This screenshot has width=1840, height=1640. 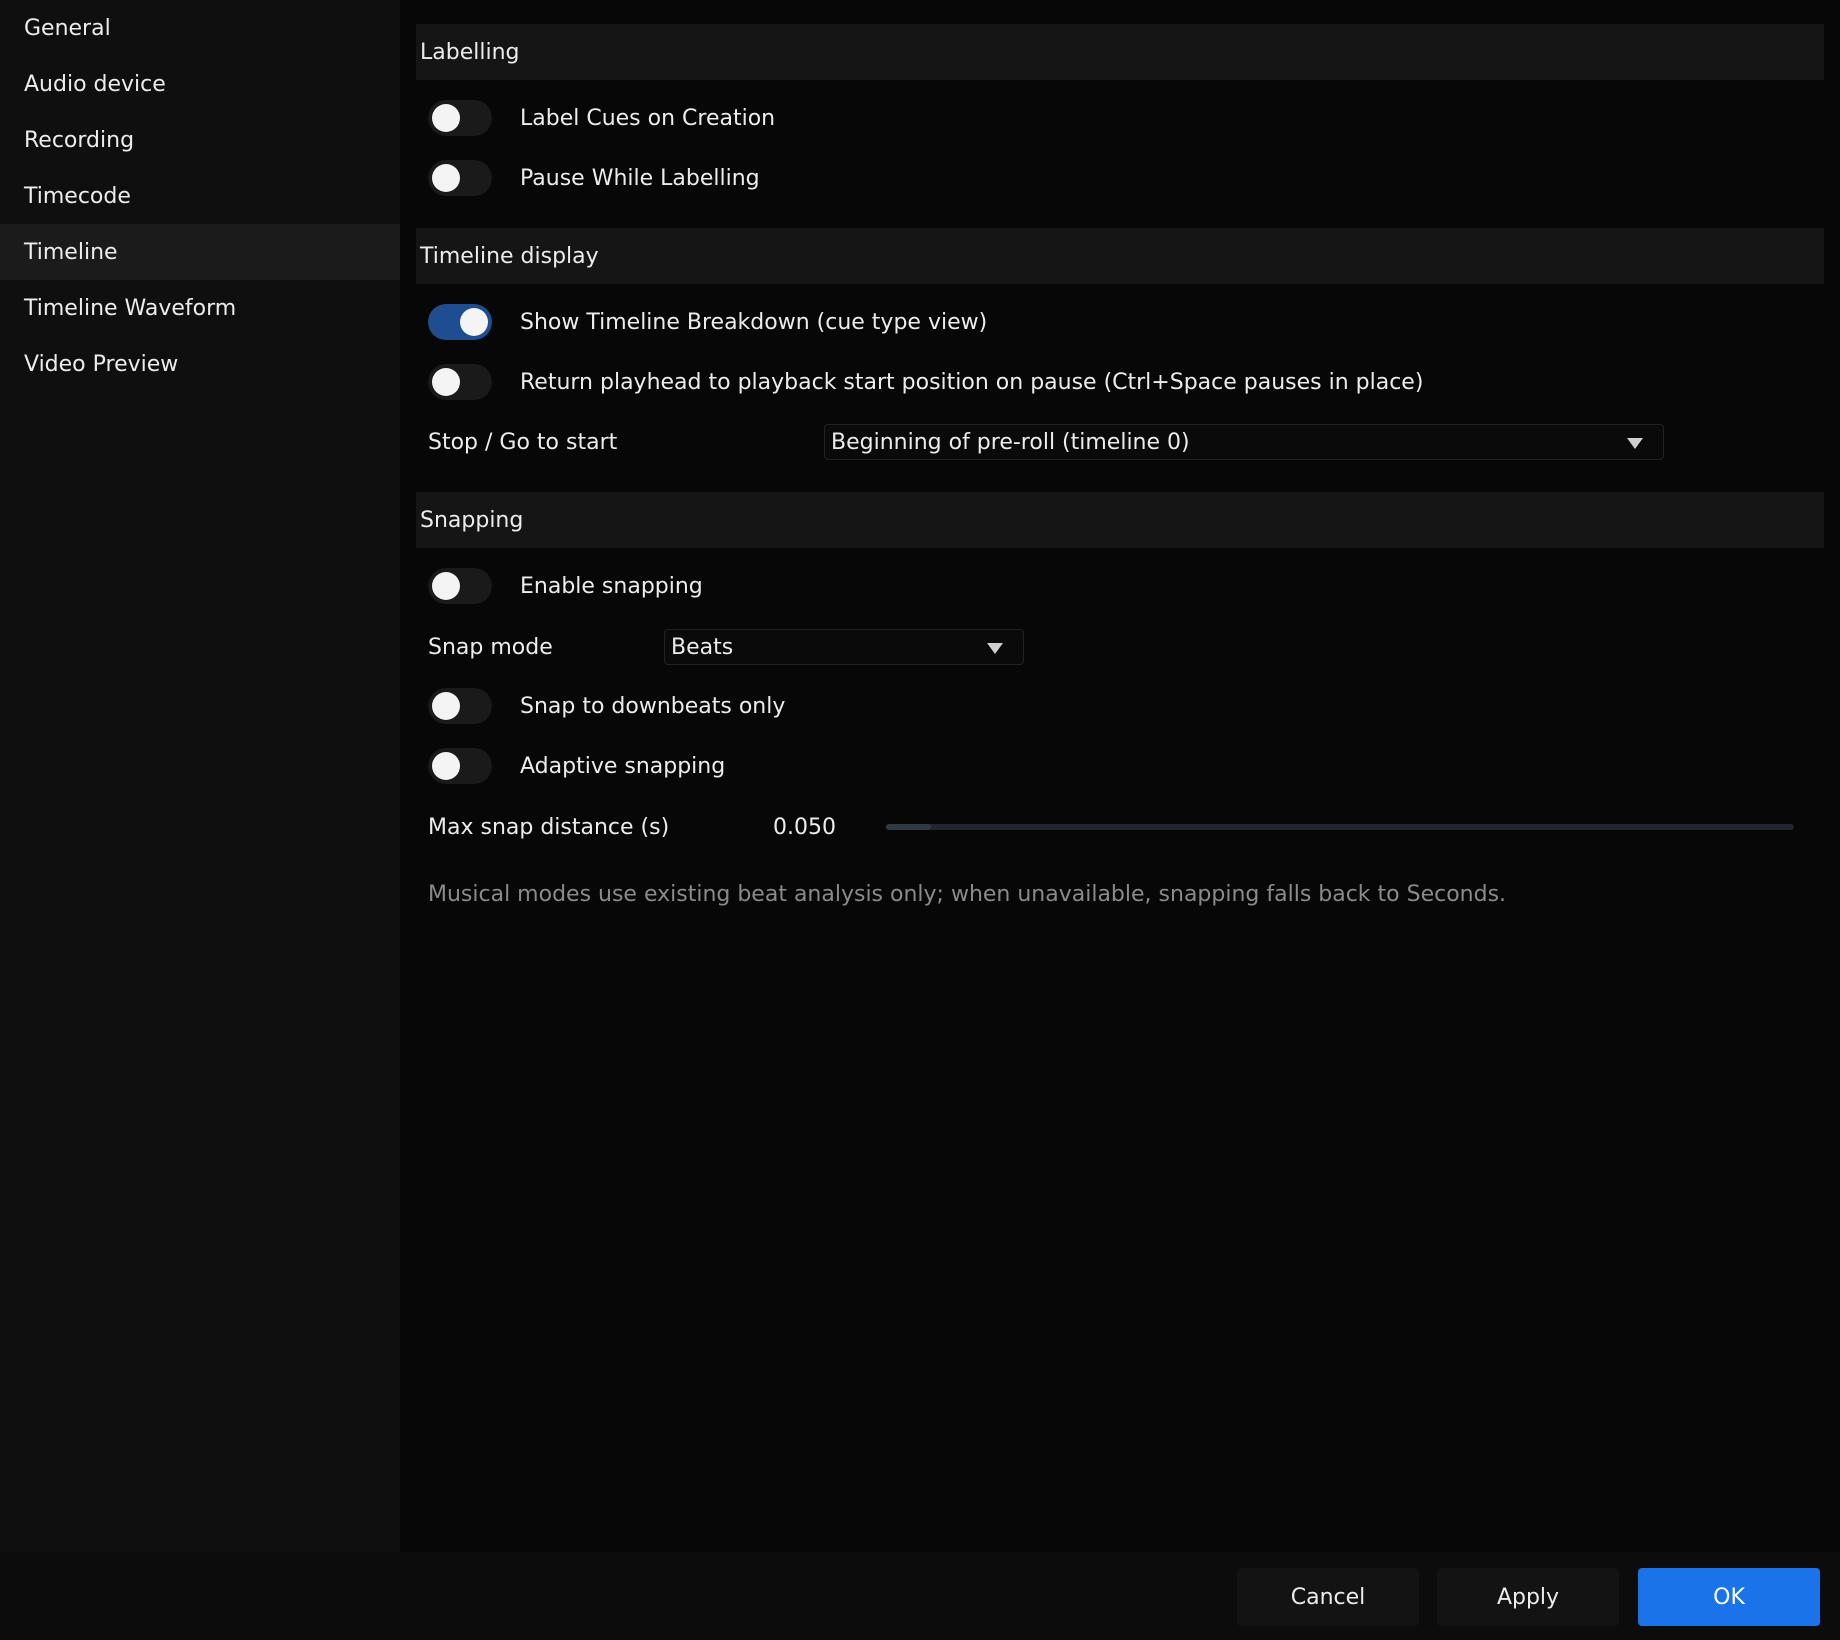 What do you see at coordinates (1120, 520) in the screenshot?
I see `section-header-snapping: Snapping` at bounding box center [1120, 520].